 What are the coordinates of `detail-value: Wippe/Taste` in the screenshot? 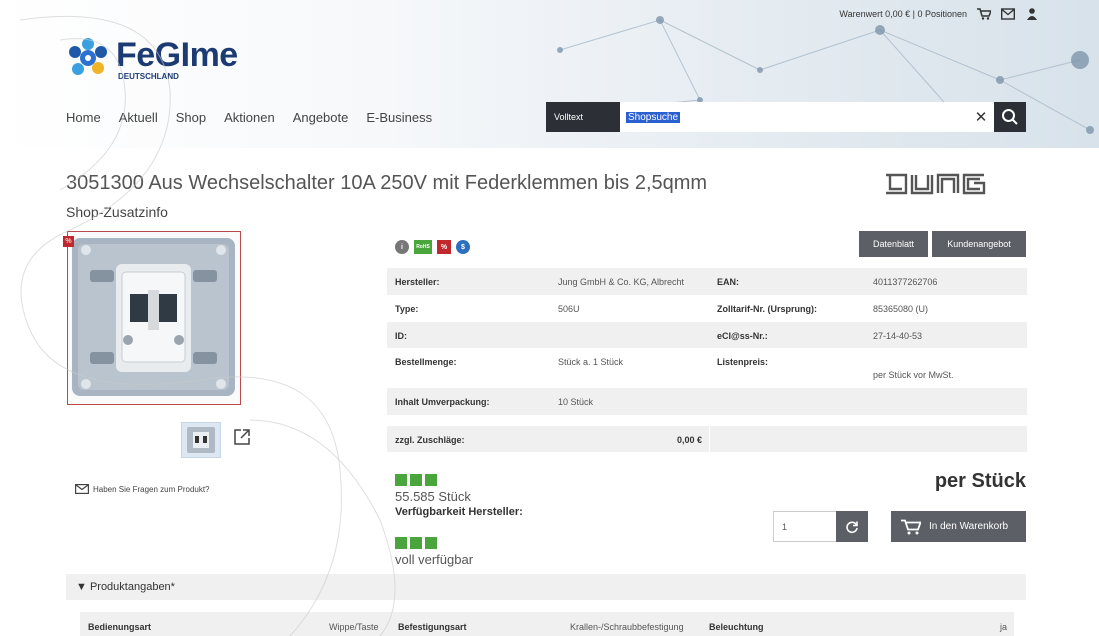 It's located at (354, 627).